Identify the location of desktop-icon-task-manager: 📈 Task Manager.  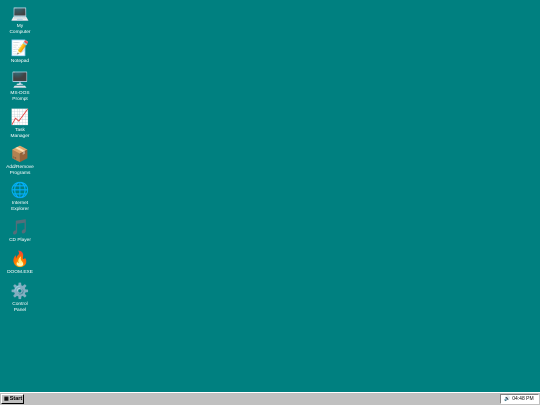
(20, 124).